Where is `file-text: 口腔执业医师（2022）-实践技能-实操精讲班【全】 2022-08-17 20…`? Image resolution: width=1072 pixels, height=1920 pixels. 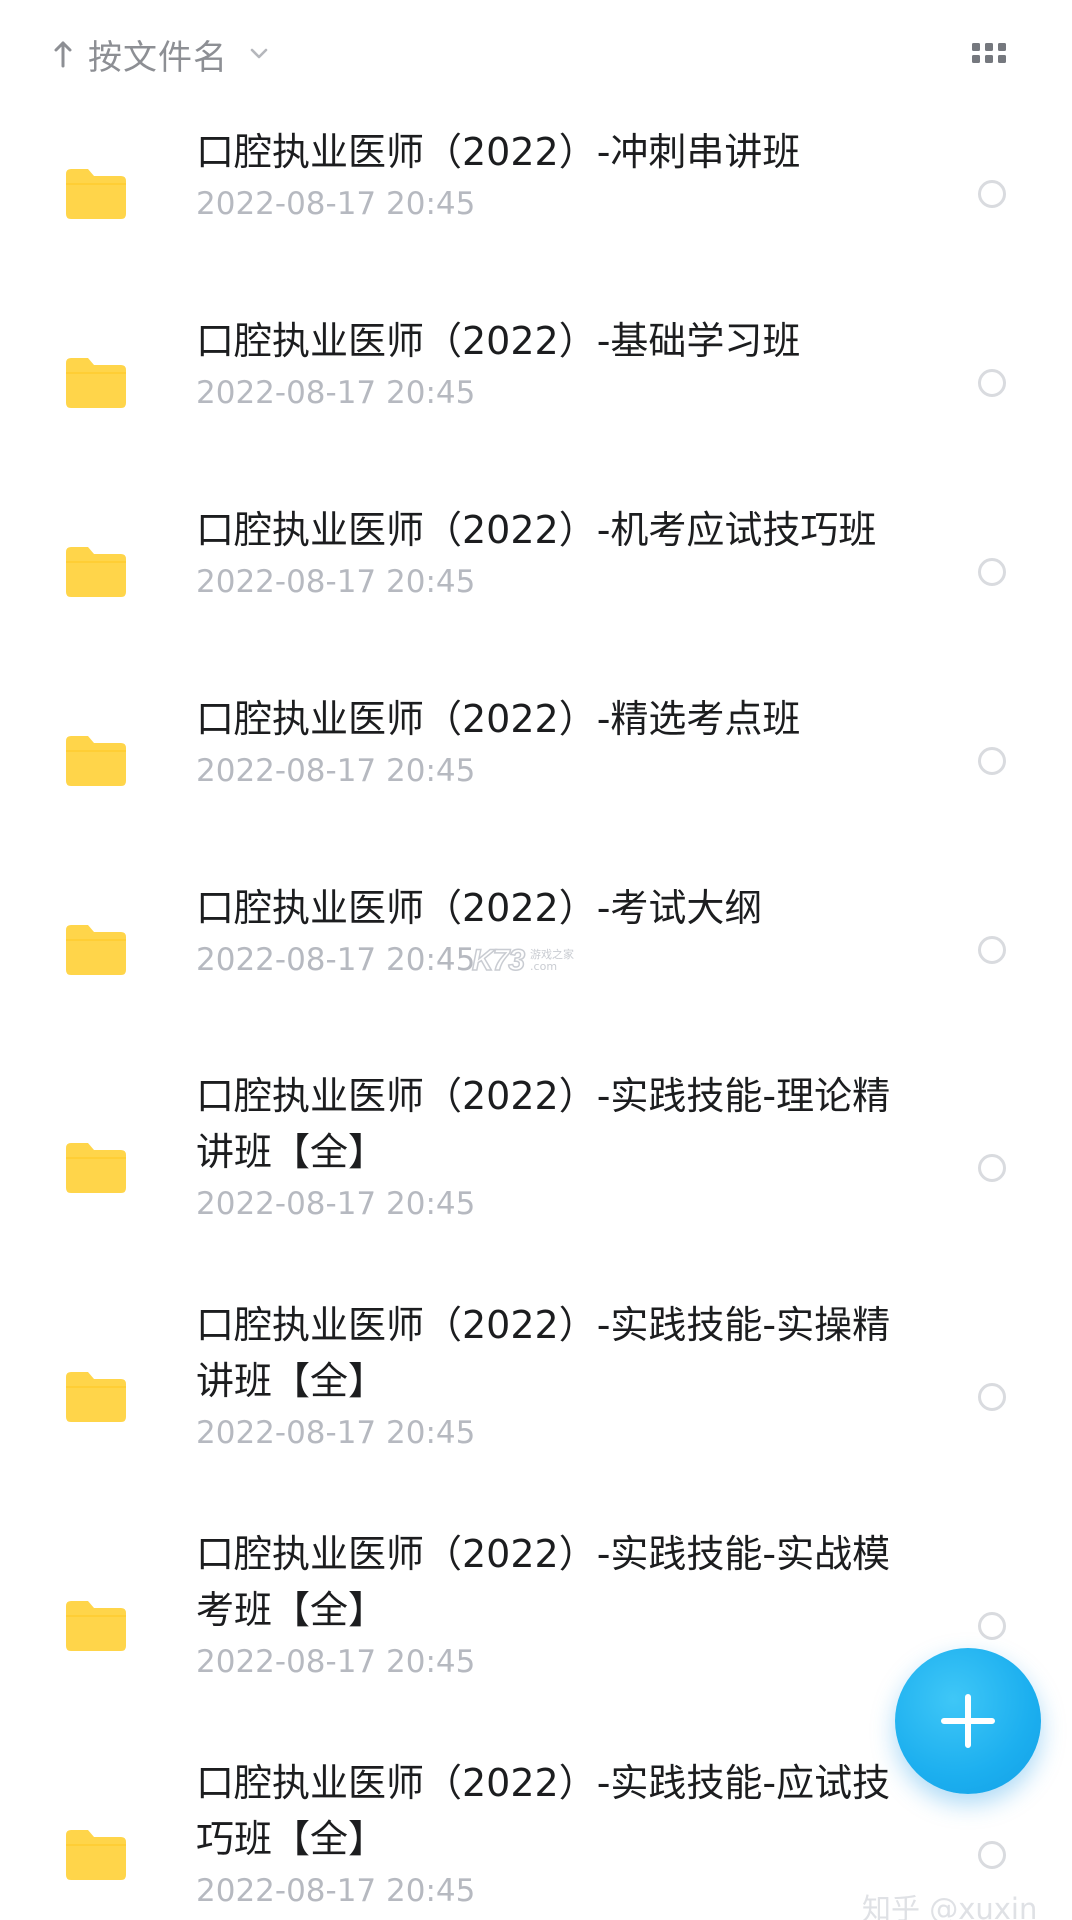 file-text: 口腔执业医师（2022）-实践技能-实操精讲班【全】 2022-08-17 20… is located at coordinates (546, 1376).